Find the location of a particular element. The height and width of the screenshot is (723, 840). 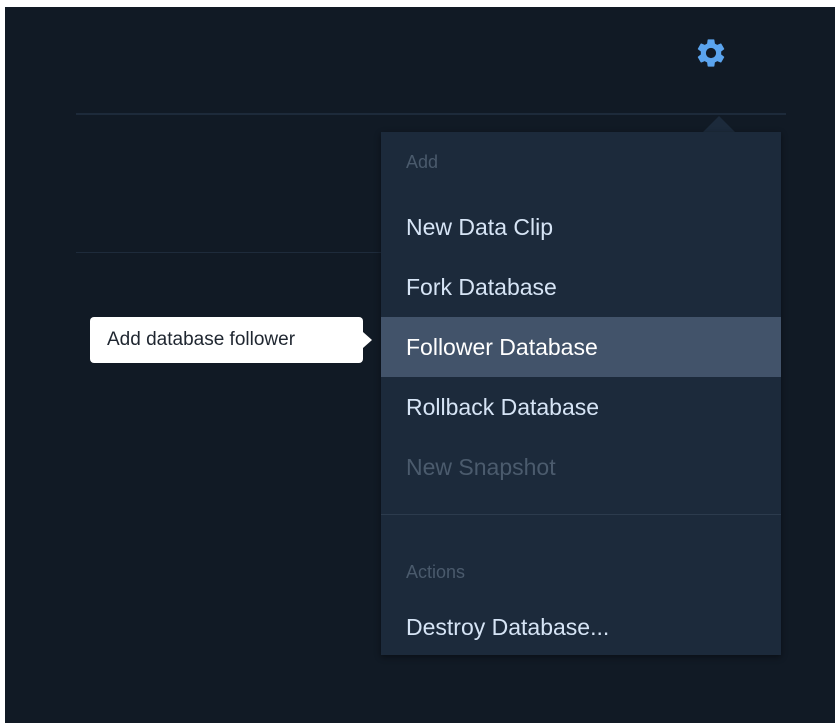

menu-item-new-snapshot: New Snapshot is located at coordinates (481, 467).